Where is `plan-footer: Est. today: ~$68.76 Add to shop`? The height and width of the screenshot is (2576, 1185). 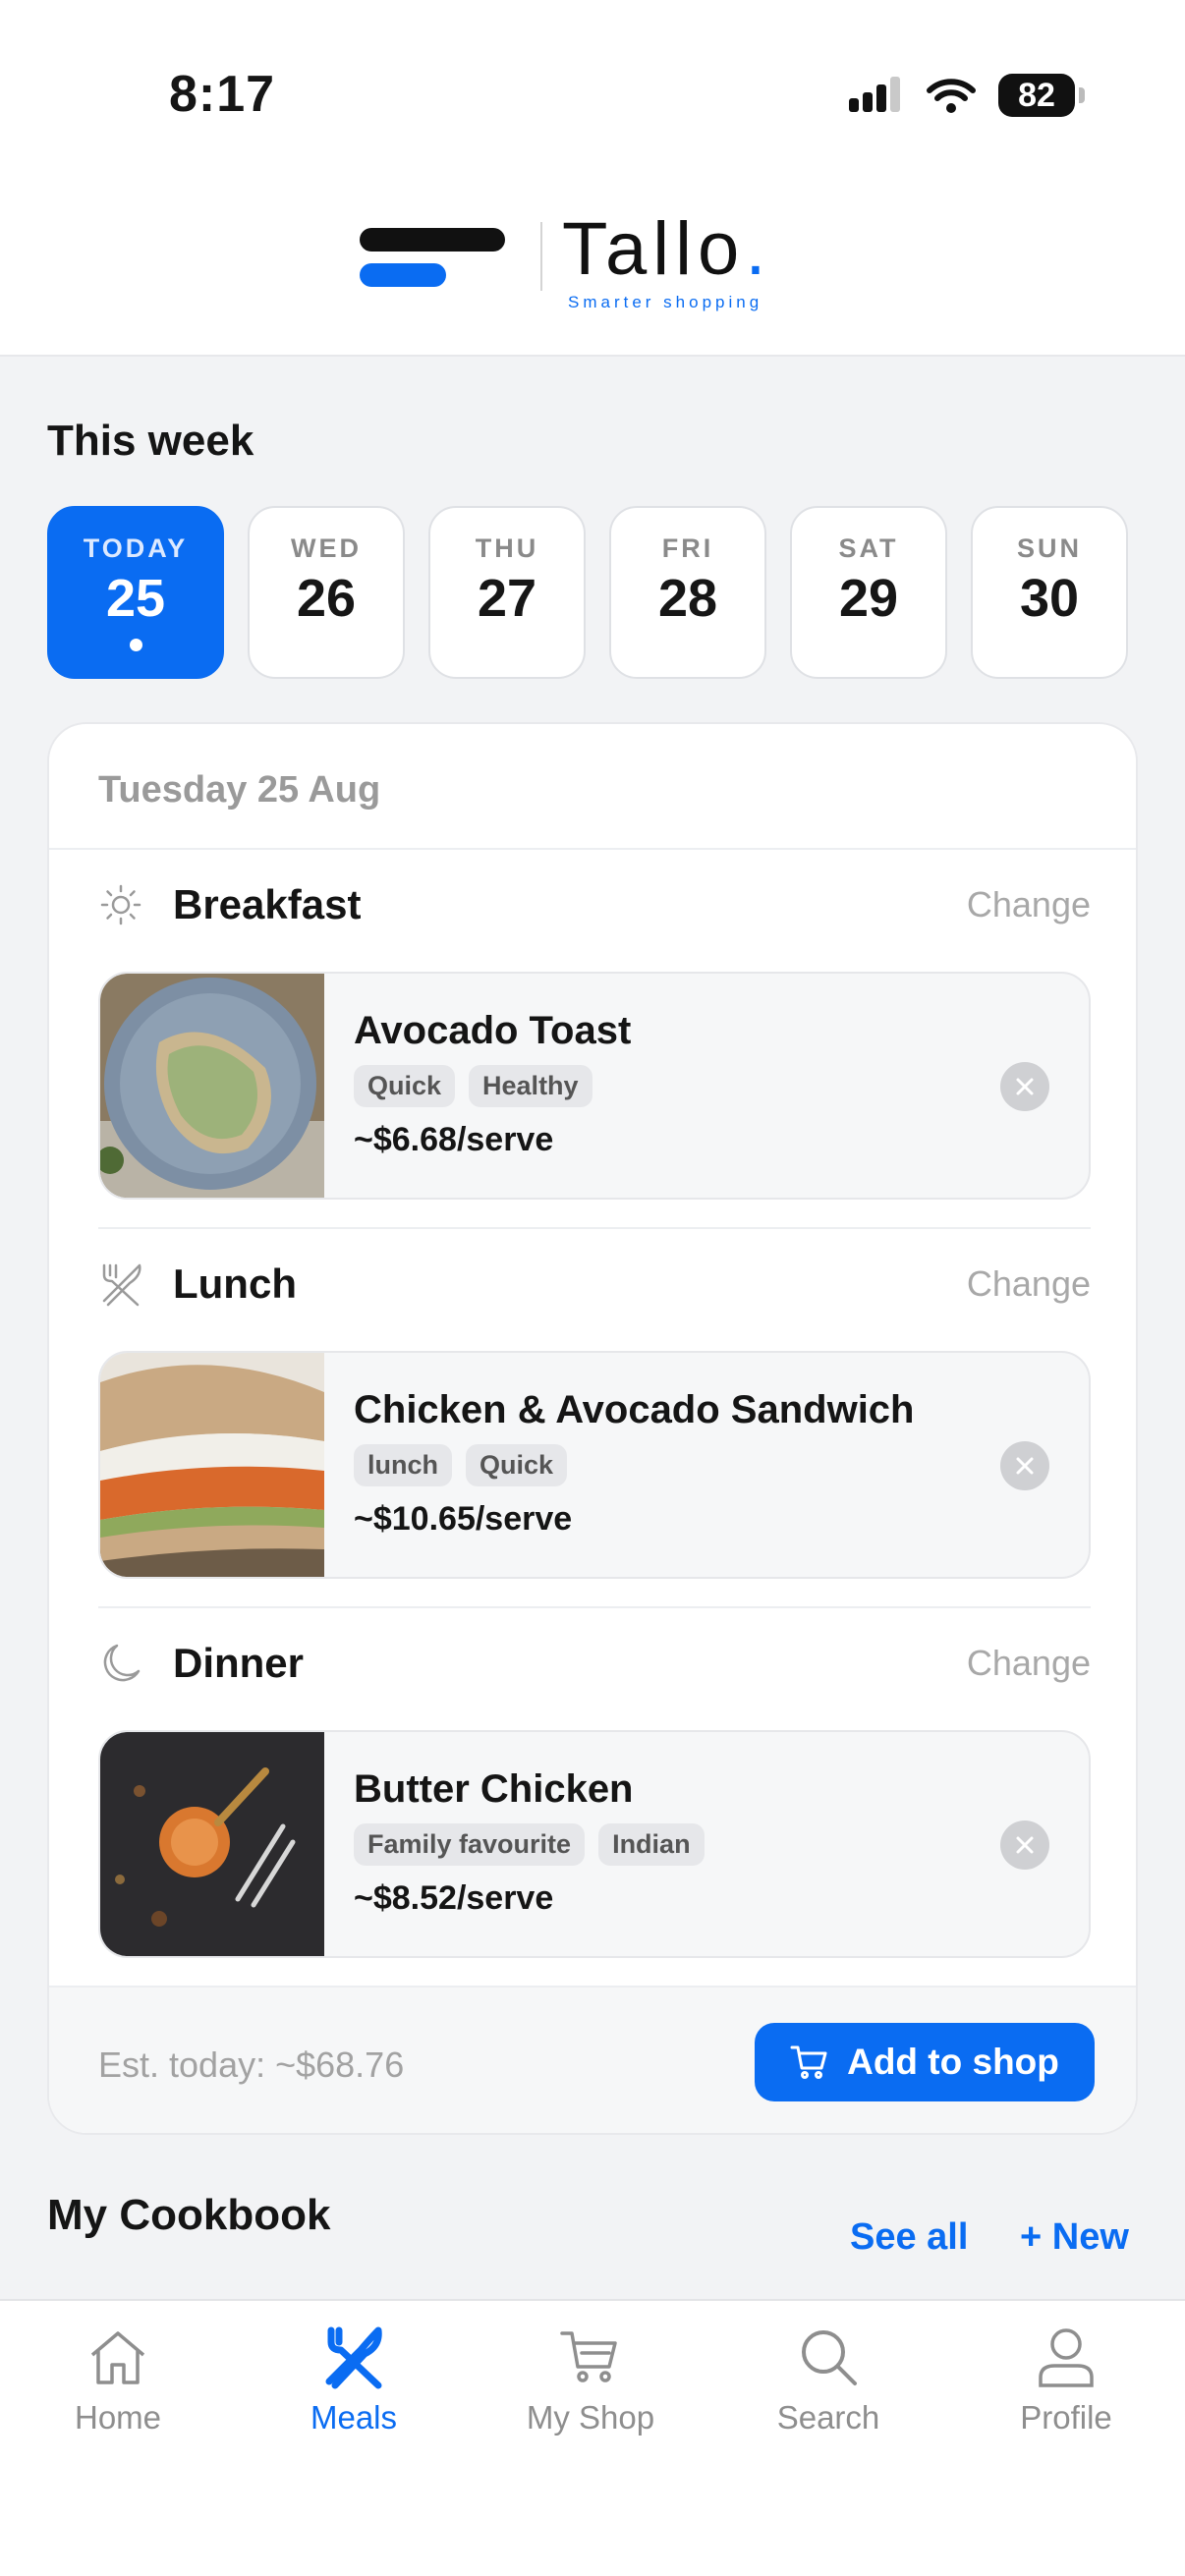
plan-footer: Est. today: ~$68.76 Add to shop is located at coordinates (592, 2059).